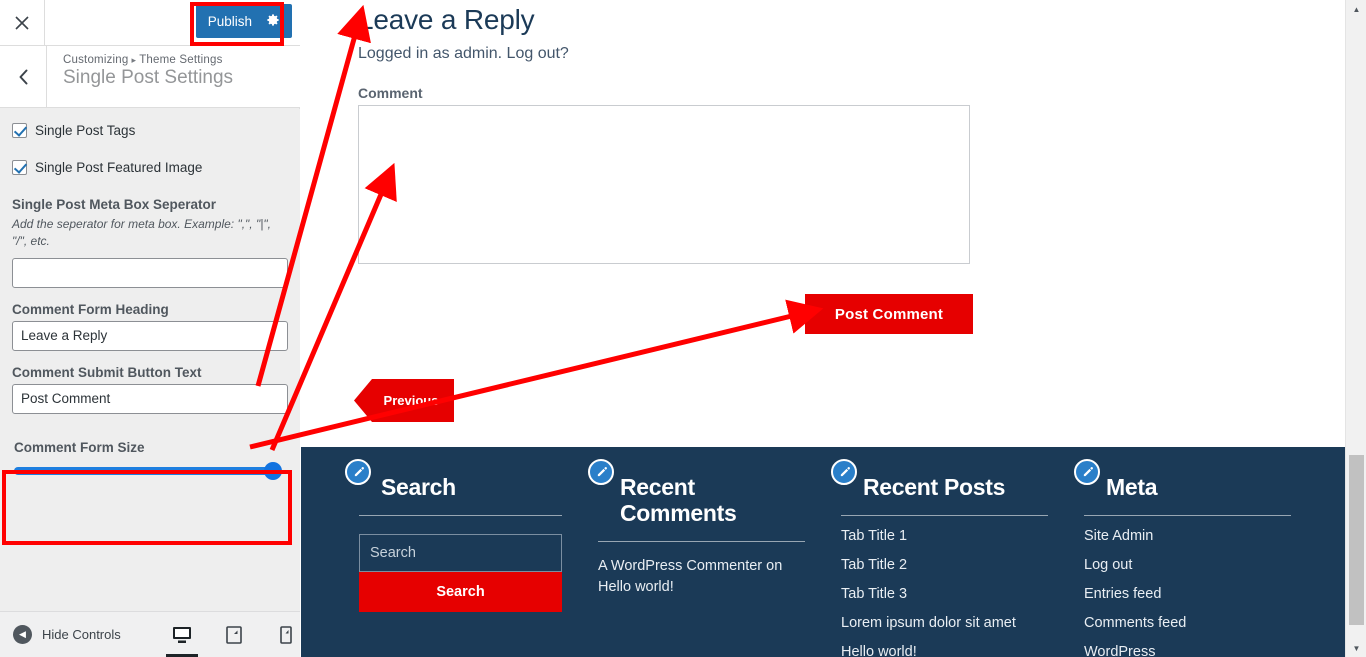 The image size is (1366, 657). I want to click on hide-controls-label: Hide Controls, so click(81, 634).